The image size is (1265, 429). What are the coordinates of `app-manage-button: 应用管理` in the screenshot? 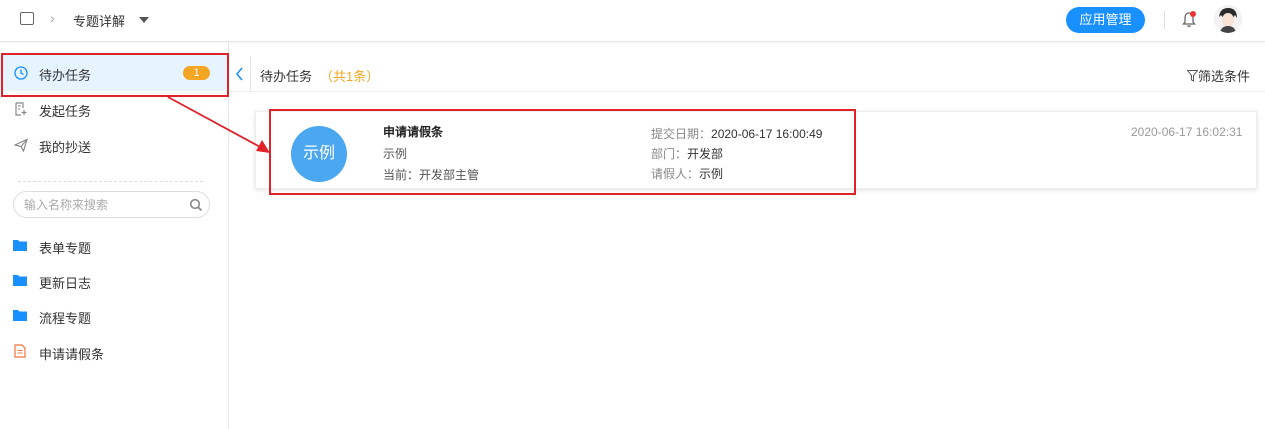 It's located at (1105, 20).